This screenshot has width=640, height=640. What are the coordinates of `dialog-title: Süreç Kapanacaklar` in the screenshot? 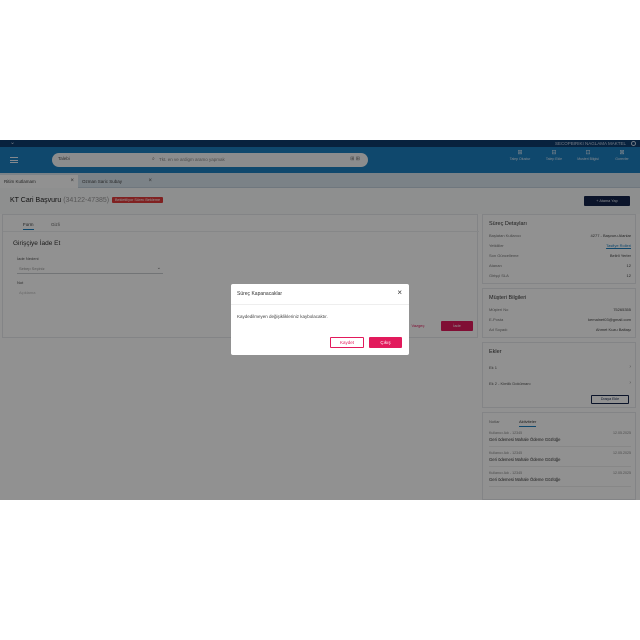 It's located at (260, 294).